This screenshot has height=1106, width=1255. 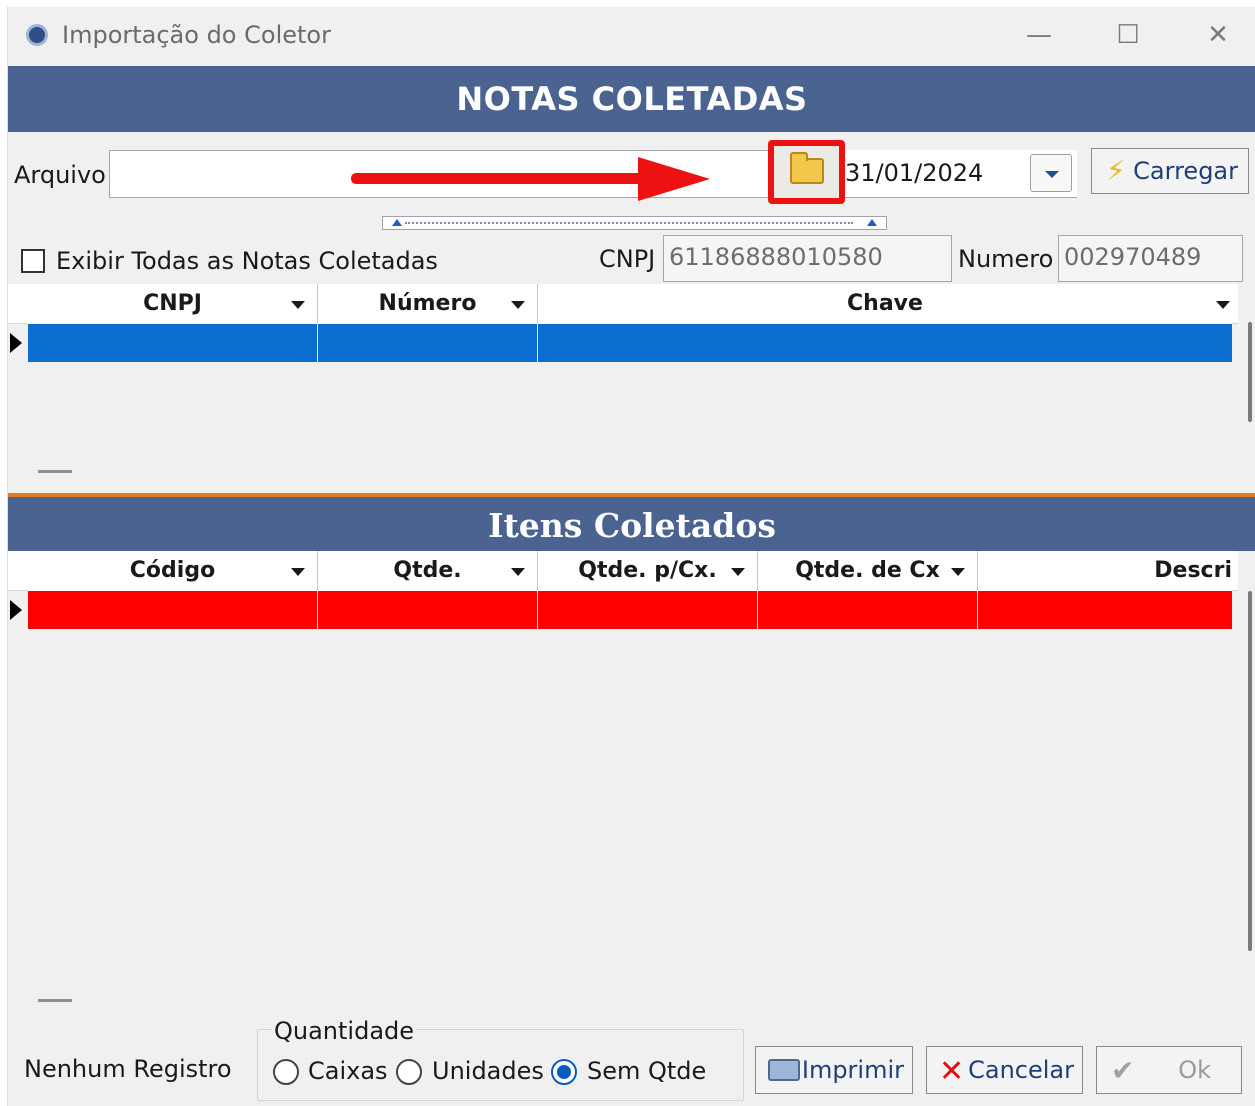 What do you see at coordinates (1123, 1070) in the screenshot?
I see `checkmark-icon: ✔` at bounding box center [1123, 1070].